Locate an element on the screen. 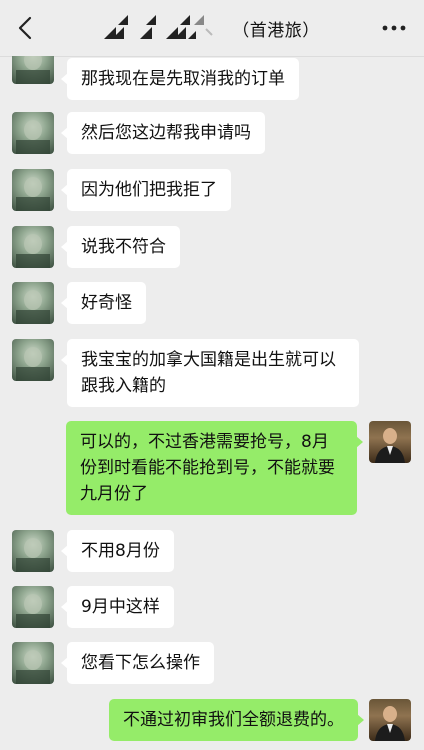 Image resolution: width=424 pixels, height=750 pixels. message-bubble-incoming: 那我现在是先取消我的订单 is located at coordinates (180, 79).